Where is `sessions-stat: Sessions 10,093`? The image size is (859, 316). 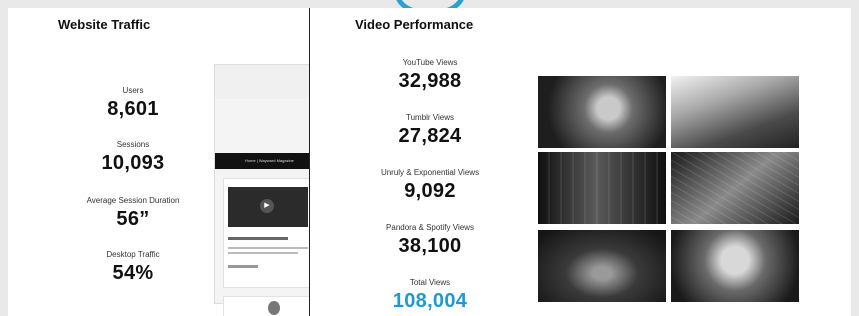
sessions-stat: Sessions 10,093 is located at coordinates (133, 158).